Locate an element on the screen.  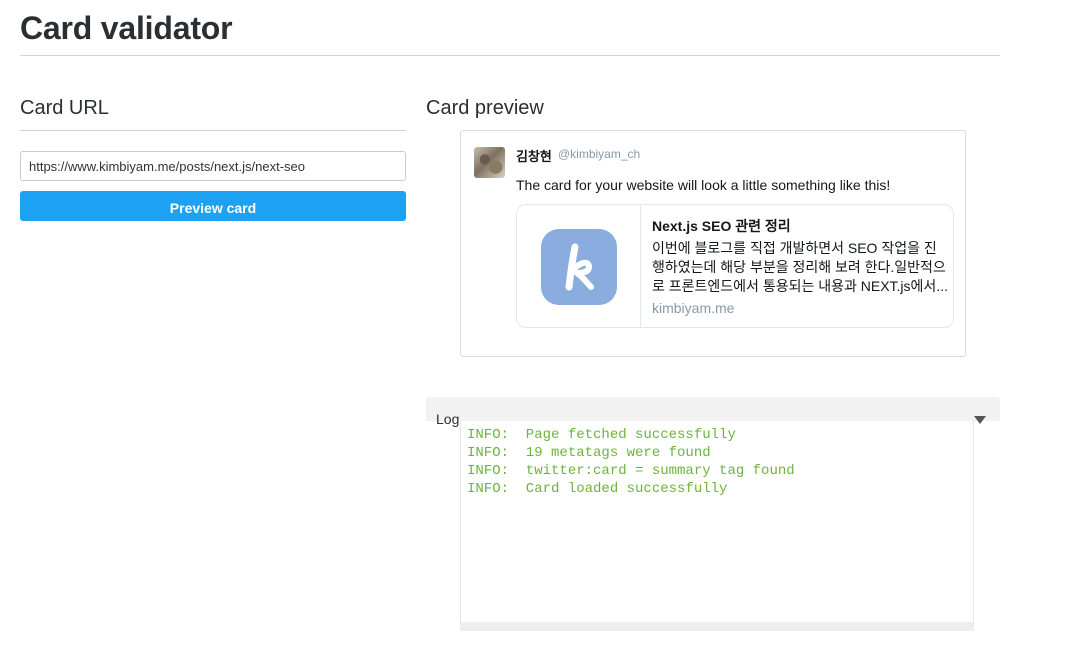
log-line: INFO: 19 metatags were found is located at coordinates (589, 453).